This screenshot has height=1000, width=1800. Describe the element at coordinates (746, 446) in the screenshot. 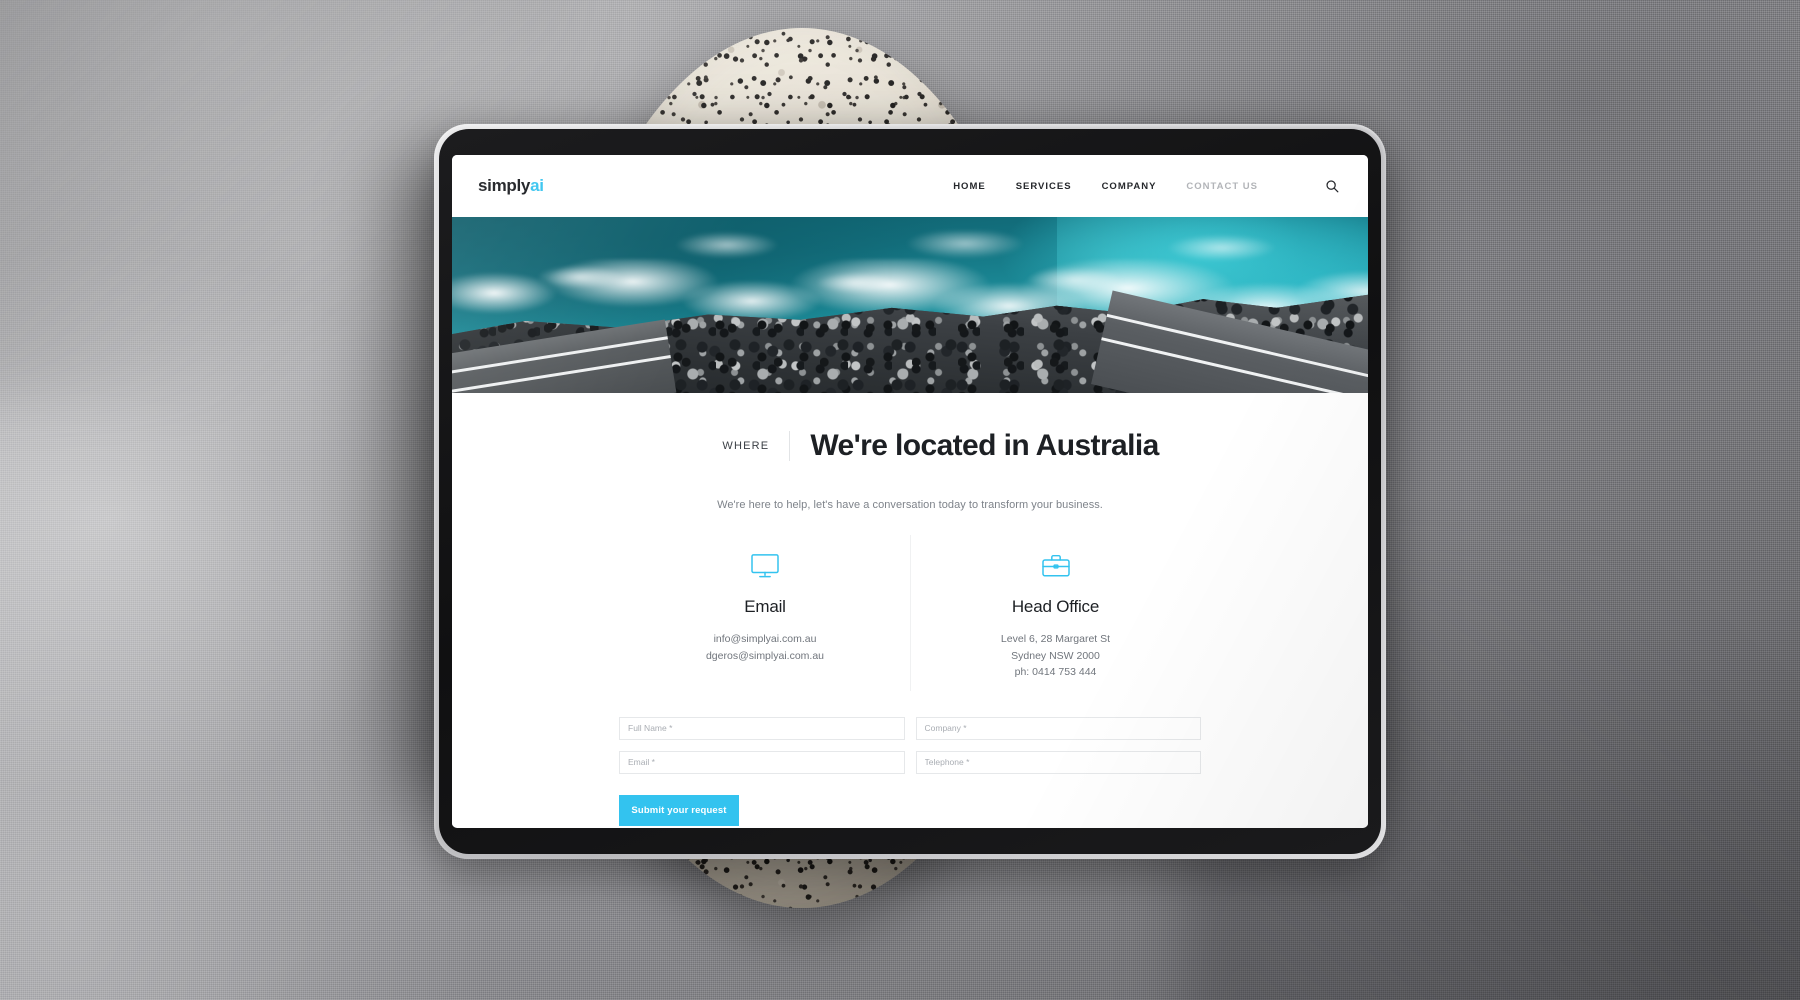

I see `section-eyebrow: WHERE` at that location.